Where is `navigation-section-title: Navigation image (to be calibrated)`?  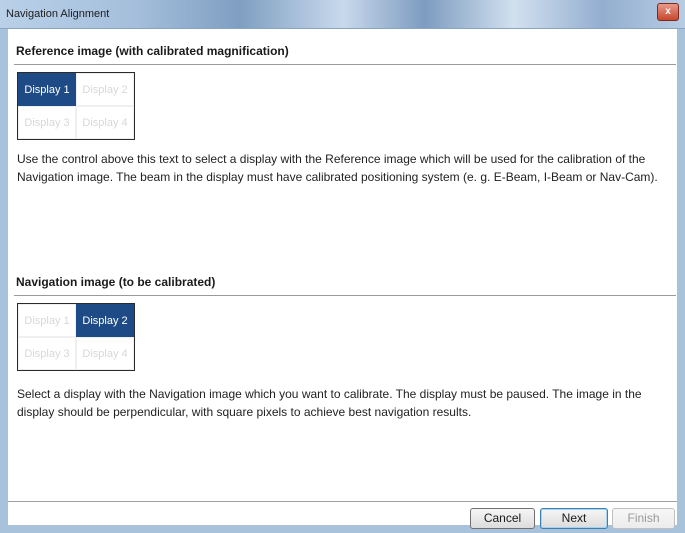
navigation-section-title: Navigation image (to be calibrated) is located at coordinates (116, 282).